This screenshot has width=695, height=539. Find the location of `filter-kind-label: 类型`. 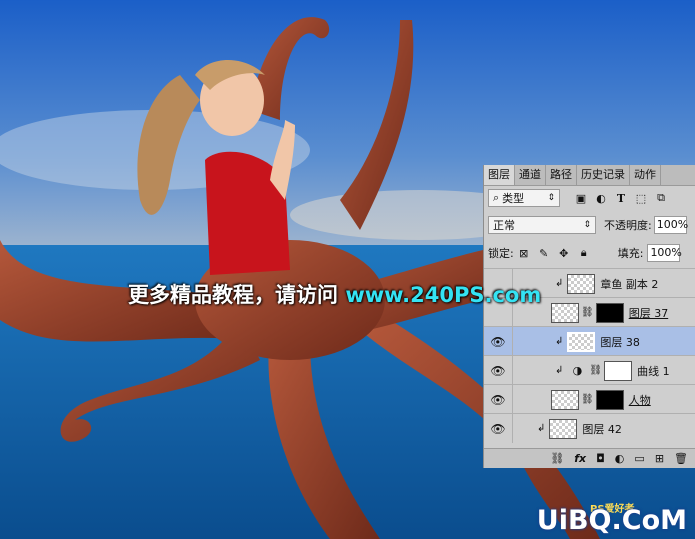

filter-kind-label: 类型 is located at coordinates (513, 198).